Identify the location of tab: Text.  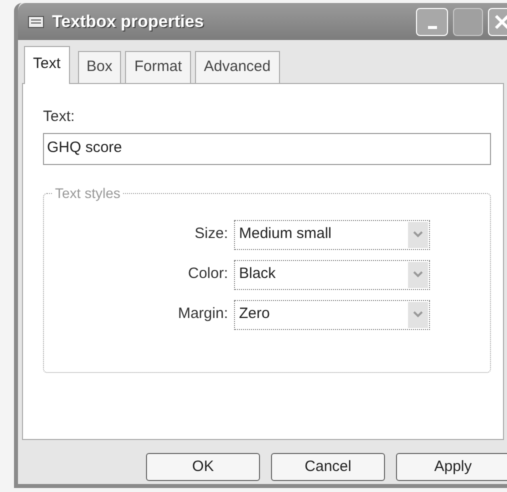
(47, 65).